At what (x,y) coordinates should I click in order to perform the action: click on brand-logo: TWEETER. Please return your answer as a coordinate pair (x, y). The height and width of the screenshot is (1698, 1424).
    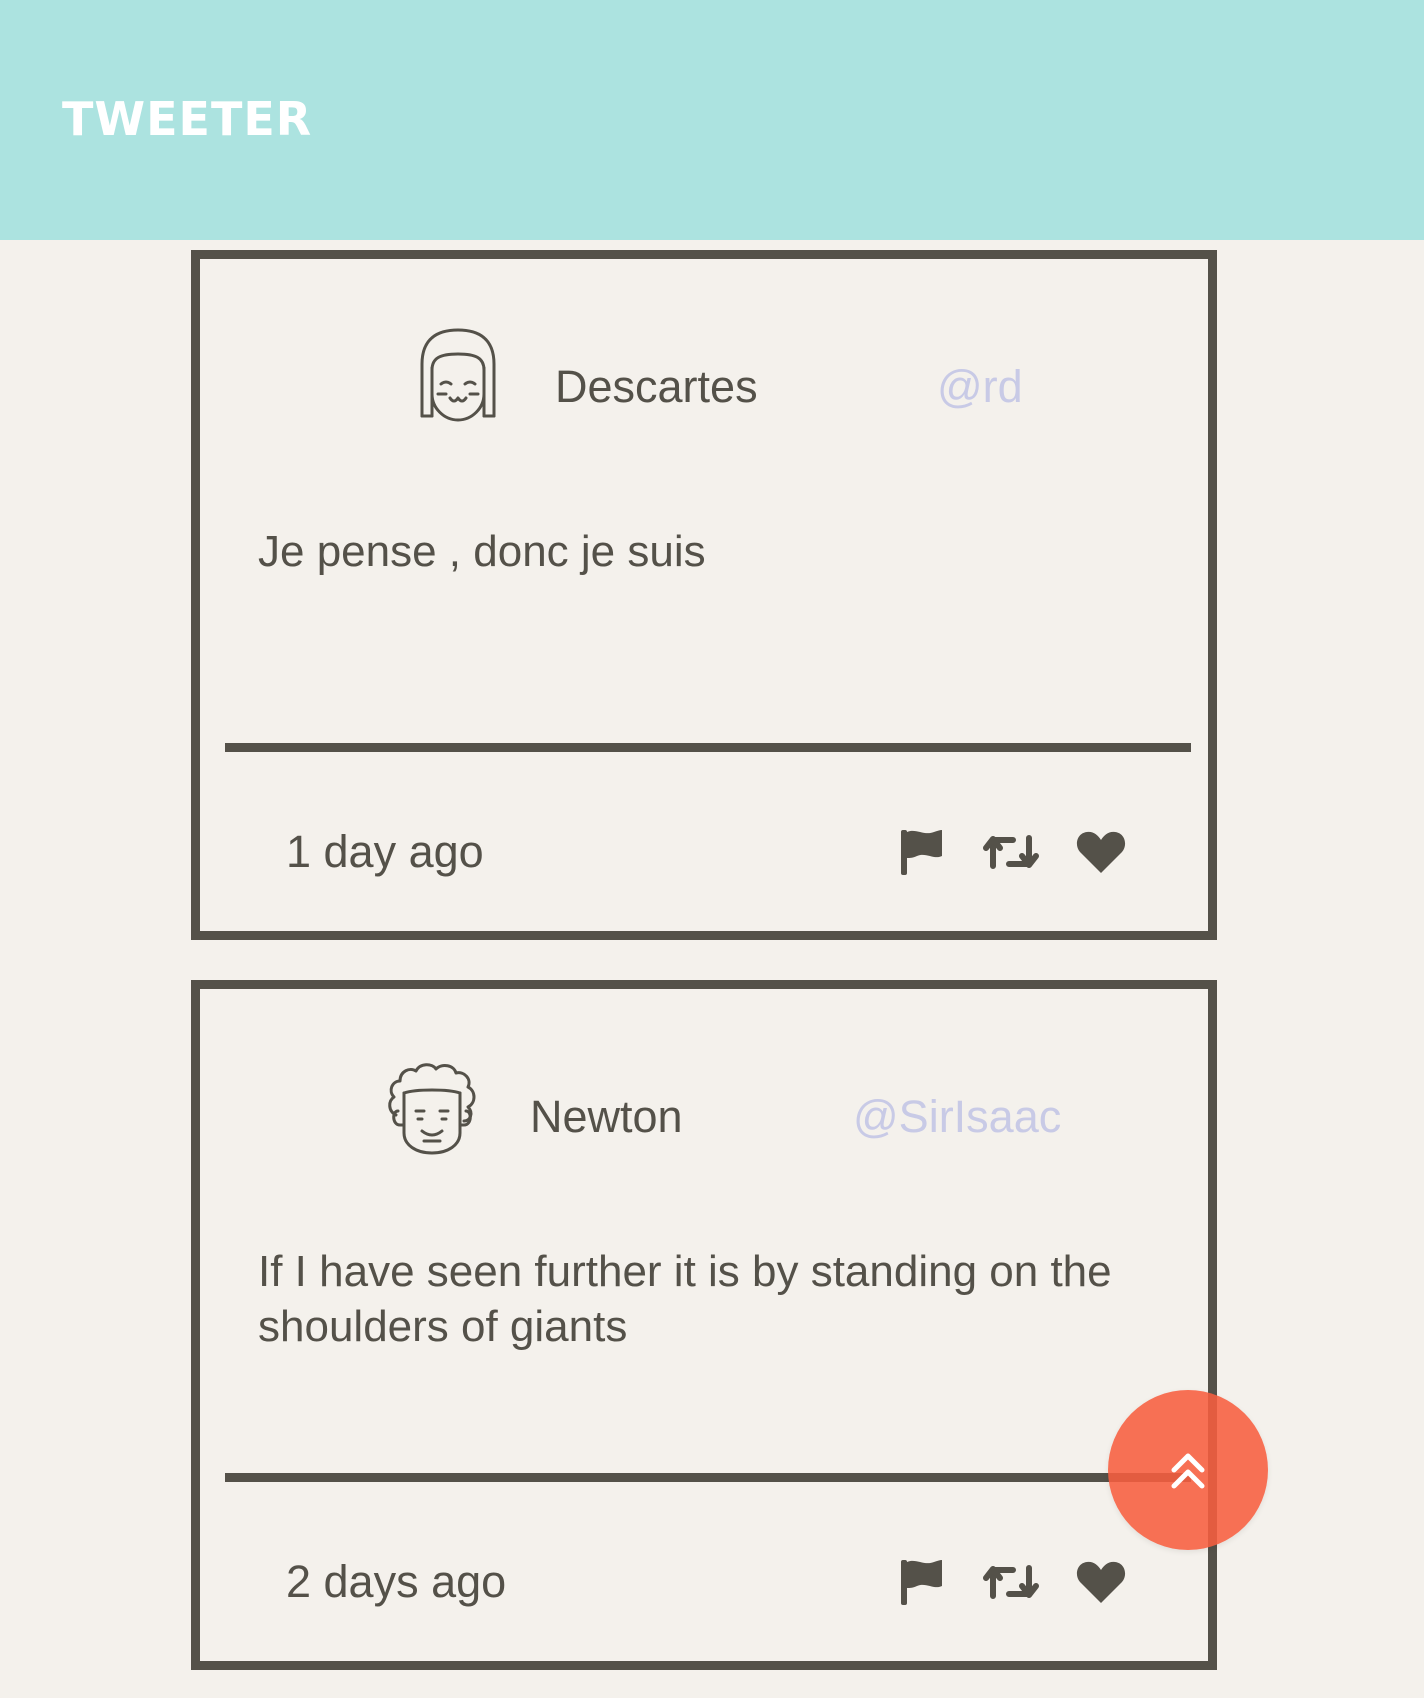
    Looking at the image, I should click on (187, 119).